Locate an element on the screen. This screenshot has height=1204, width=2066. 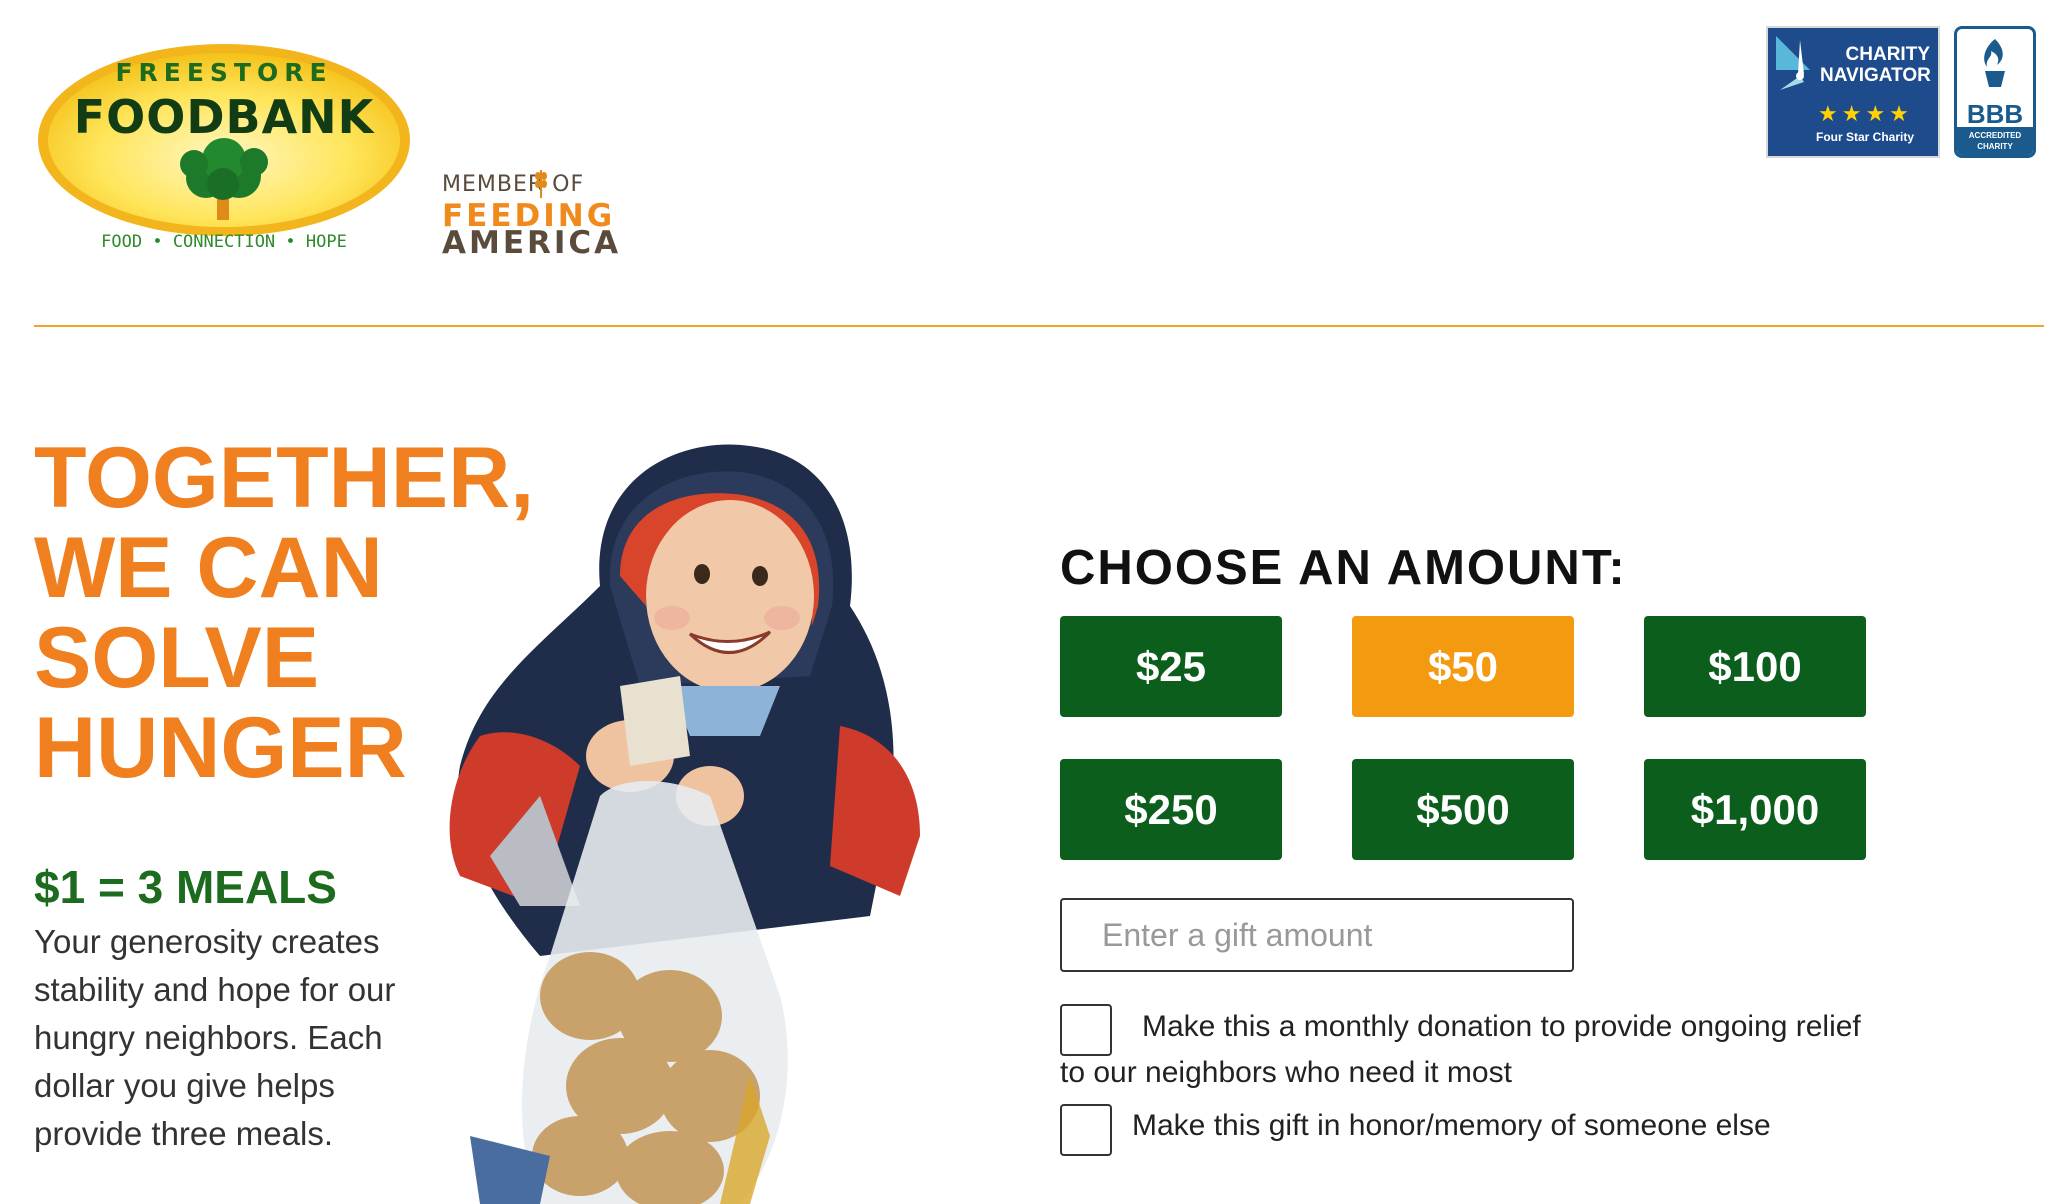
honor-memory-checkbox is located at coordinates (1086, 1130).